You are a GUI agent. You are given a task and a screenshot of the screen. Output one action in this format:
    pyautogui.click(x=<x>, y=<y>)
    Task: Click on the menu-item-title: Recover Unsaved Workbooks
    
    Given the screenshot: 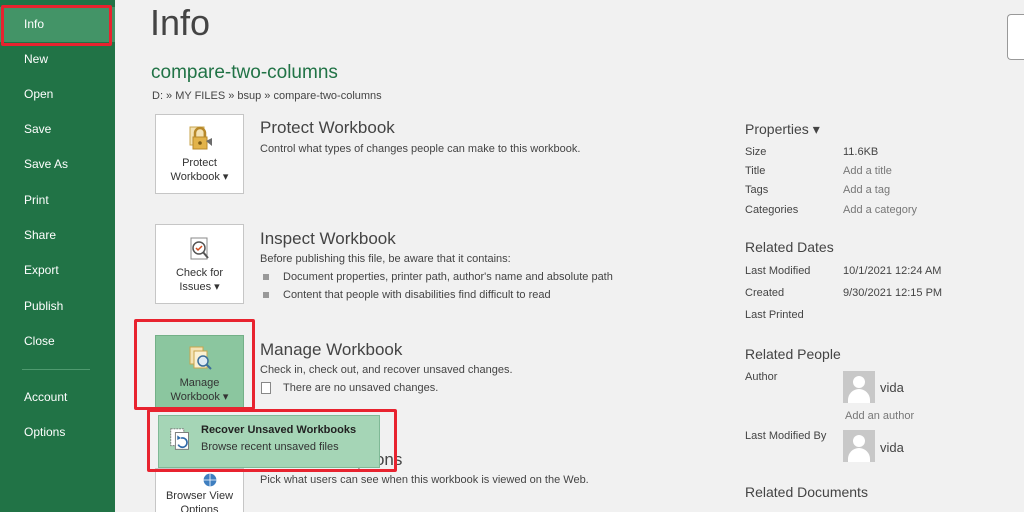 What is the action you would take?
    pyautogui.click(x=279, y=430)
    